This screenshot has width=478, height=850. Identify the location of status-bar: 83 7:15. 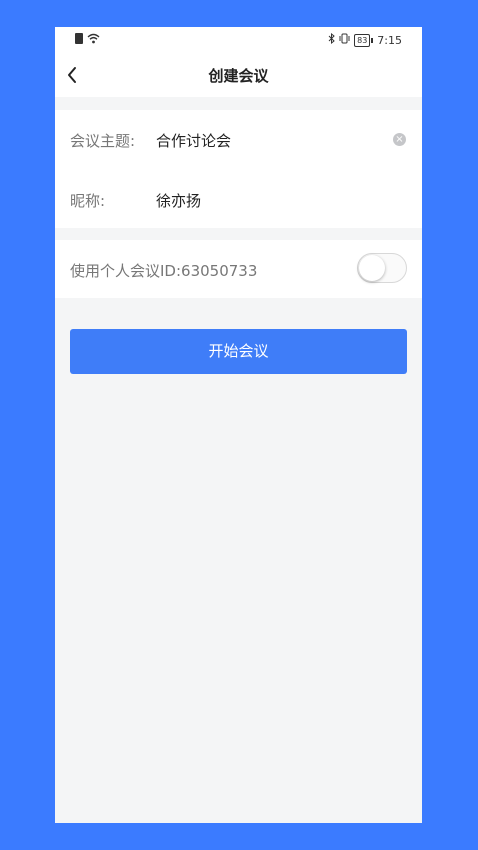
(238, 40).